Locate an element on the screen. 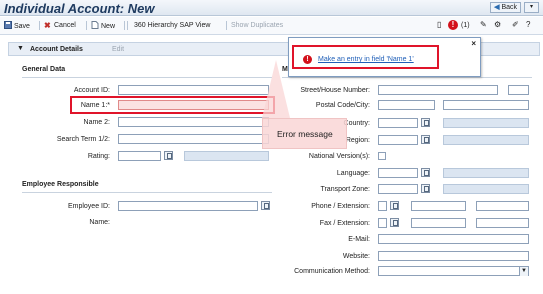 This screenshot has width=543, height=294. rating-field is located at coordinates (139, 156).